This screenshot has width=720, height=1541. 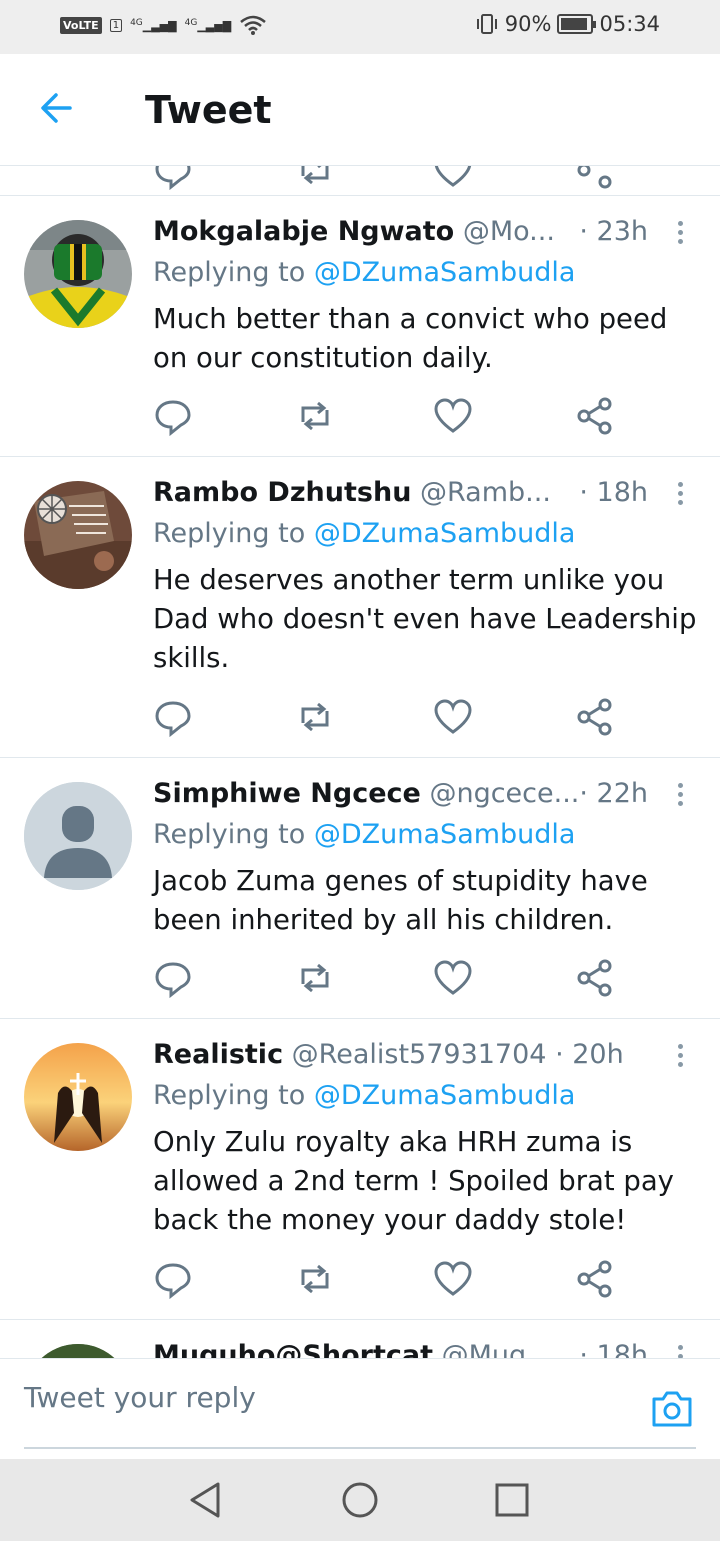 What do you see at coordinates (360, 1448) in the screenshot?
I see `input-underline` at bounding box center [360, 1448].